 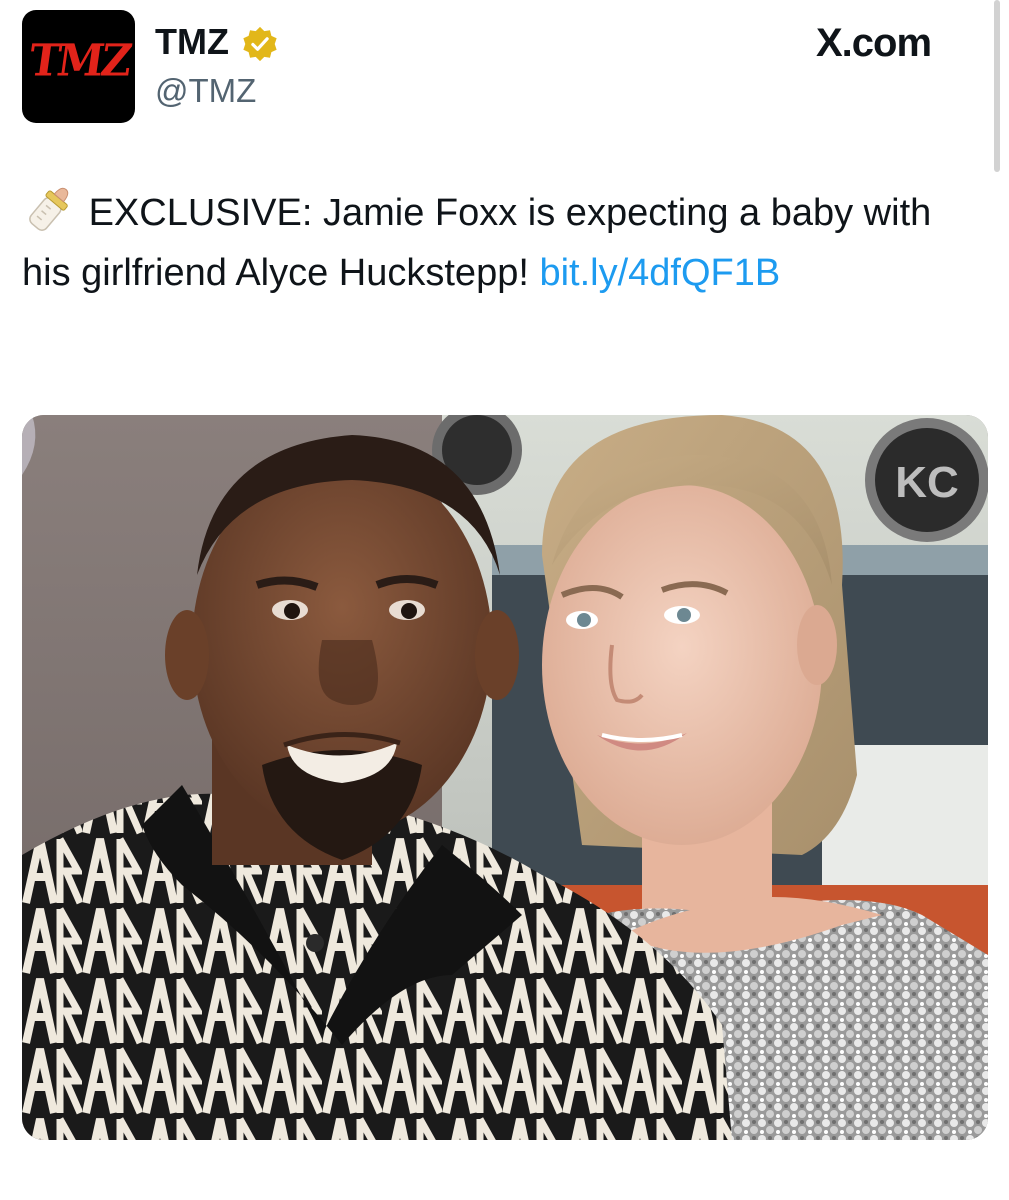 I want to click on avatar: TMZ, so click(x=78, y=66).